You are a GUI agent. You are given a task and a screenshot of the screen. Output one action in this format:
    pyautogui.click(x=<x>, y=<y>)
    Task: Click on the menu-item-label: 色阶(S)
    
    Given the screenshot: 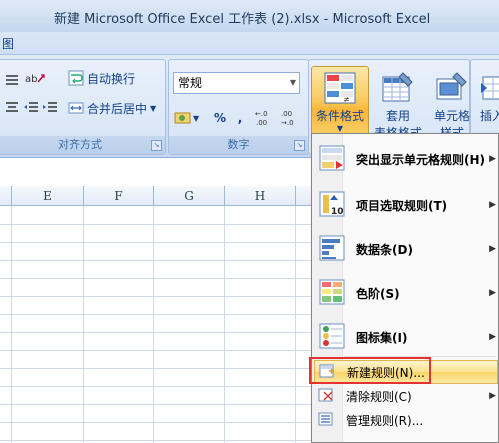 What is the action you would take?
    pyautogui.click(x=378, y=293)
    